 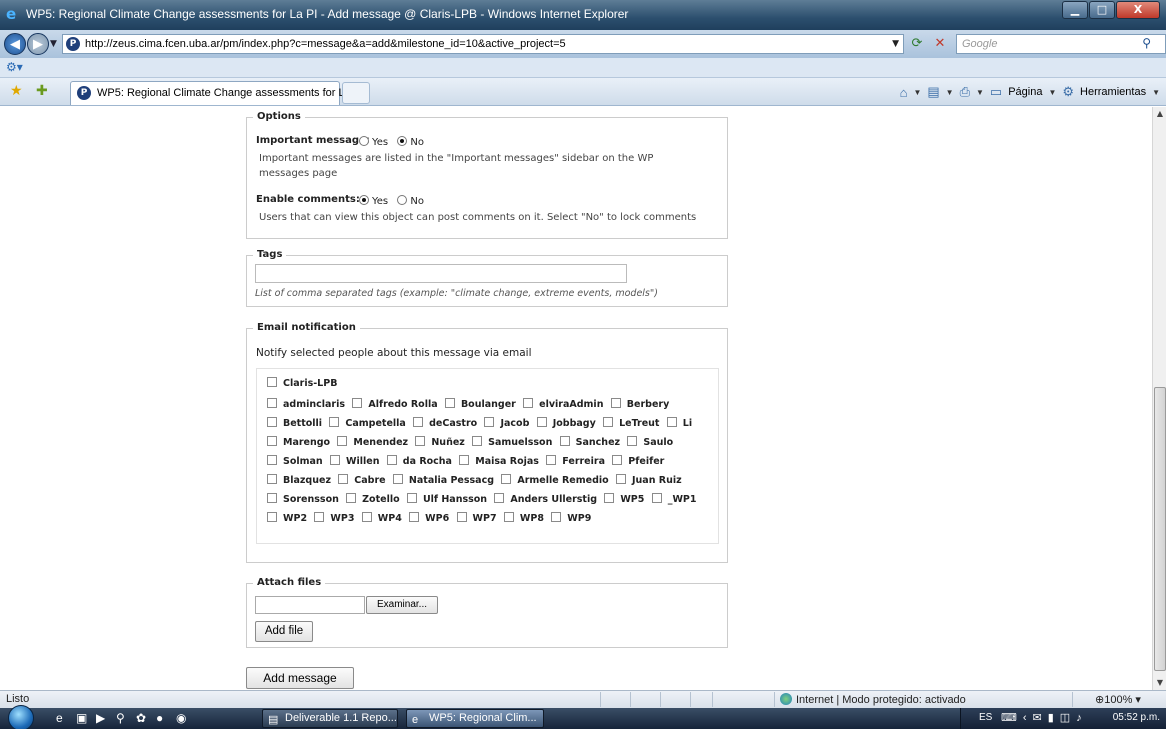 I want to click on user-checkbox-item: Jobbagy, so click(x=566, y=423).